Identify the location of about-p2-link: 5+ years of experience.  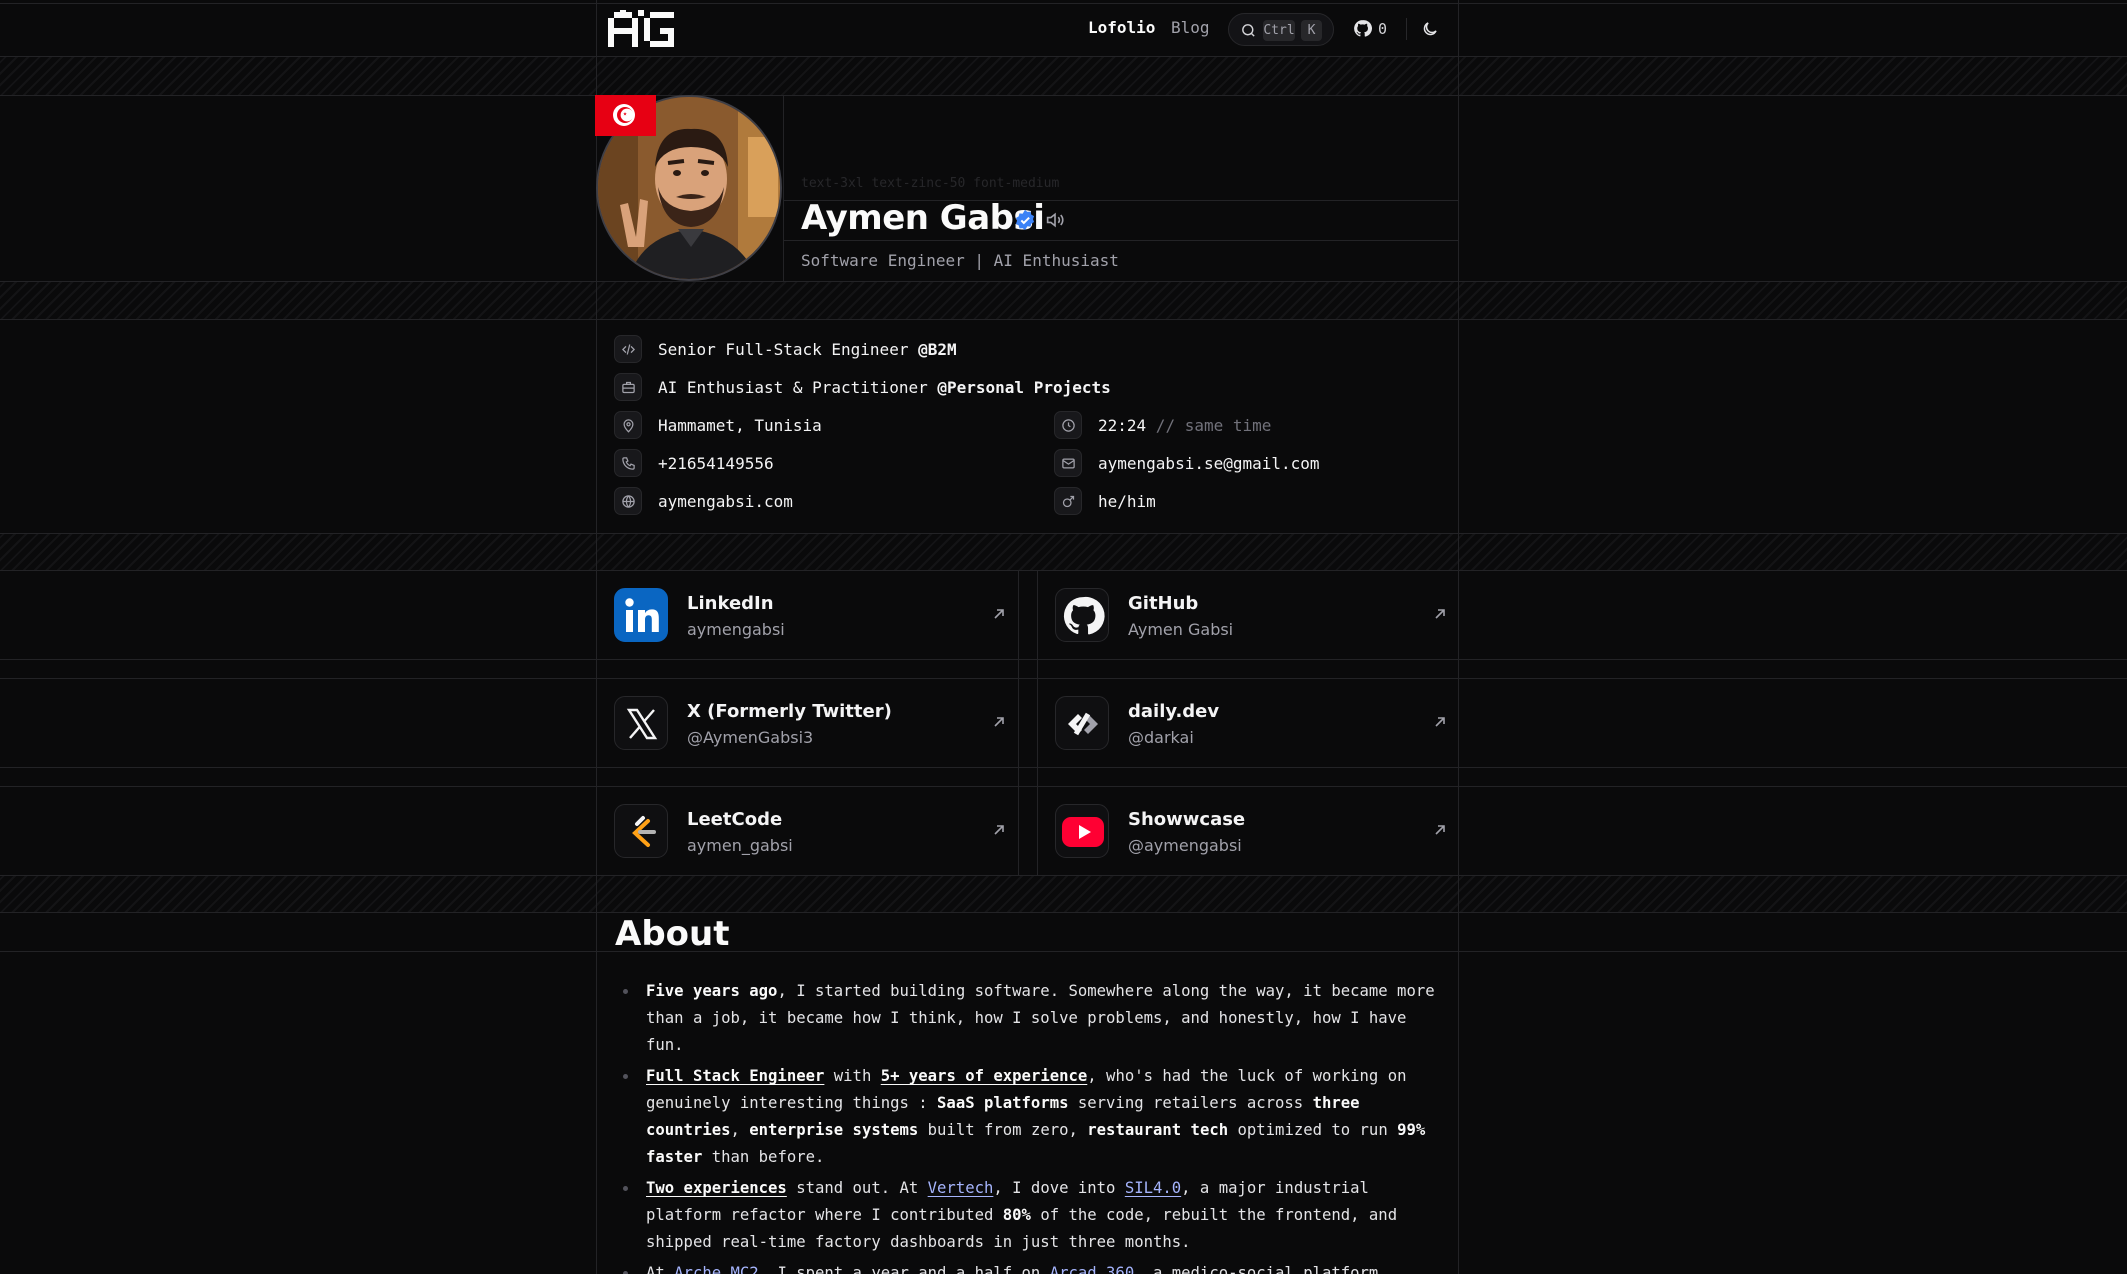
(984, 1076).